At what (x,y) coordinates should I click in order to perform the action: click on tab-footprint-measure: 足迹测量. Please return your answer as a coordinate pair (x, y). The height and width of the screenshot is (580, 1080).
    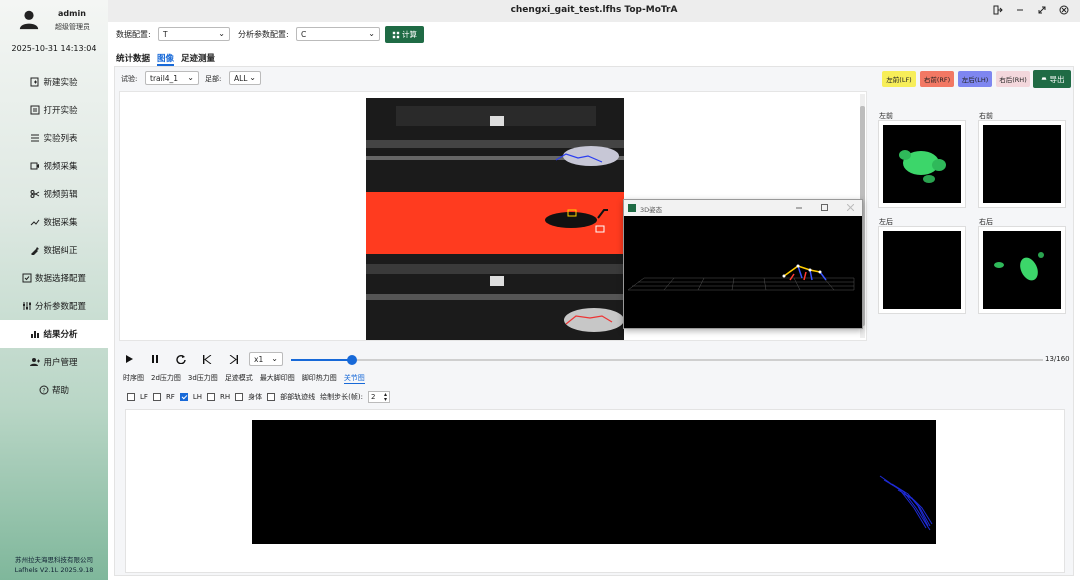
    Looking at the image, I should click on (198, 59).